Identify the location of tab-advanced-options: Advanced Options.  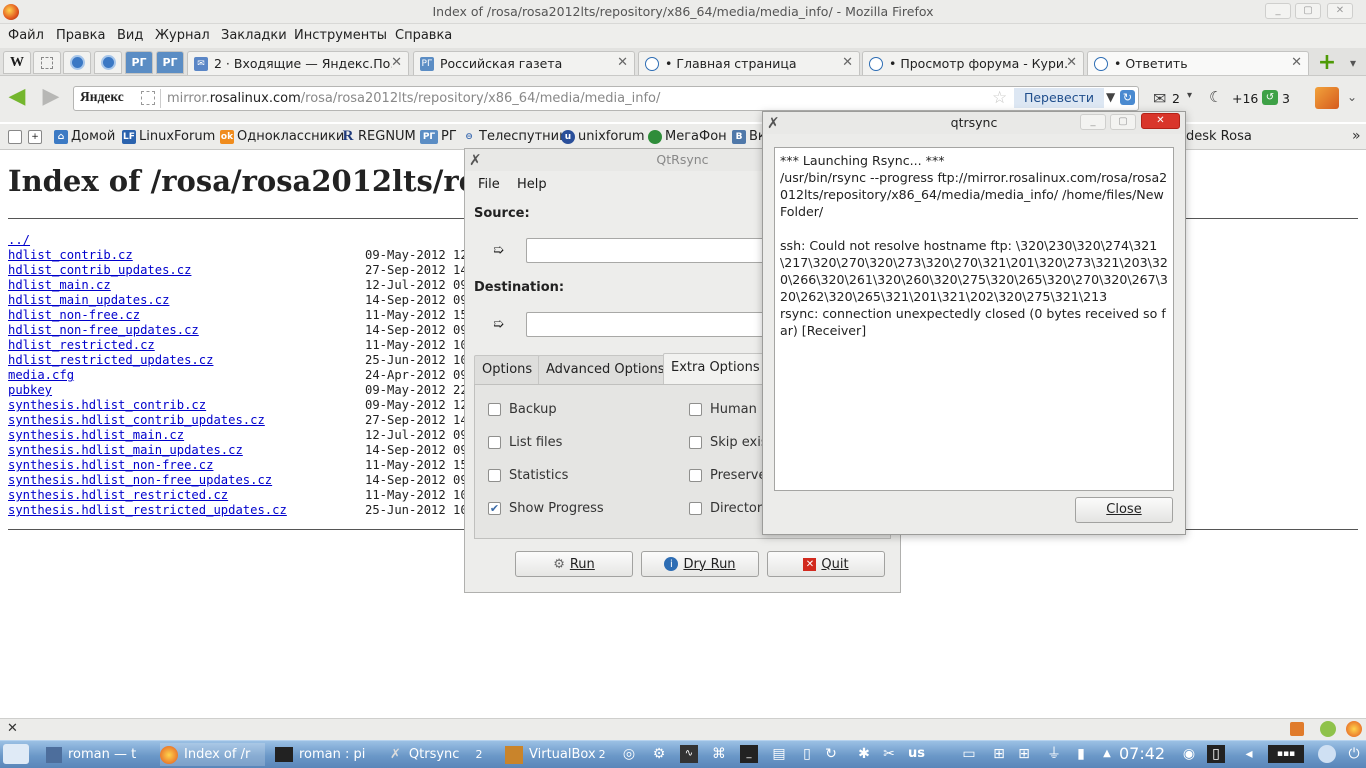
(605, 369).